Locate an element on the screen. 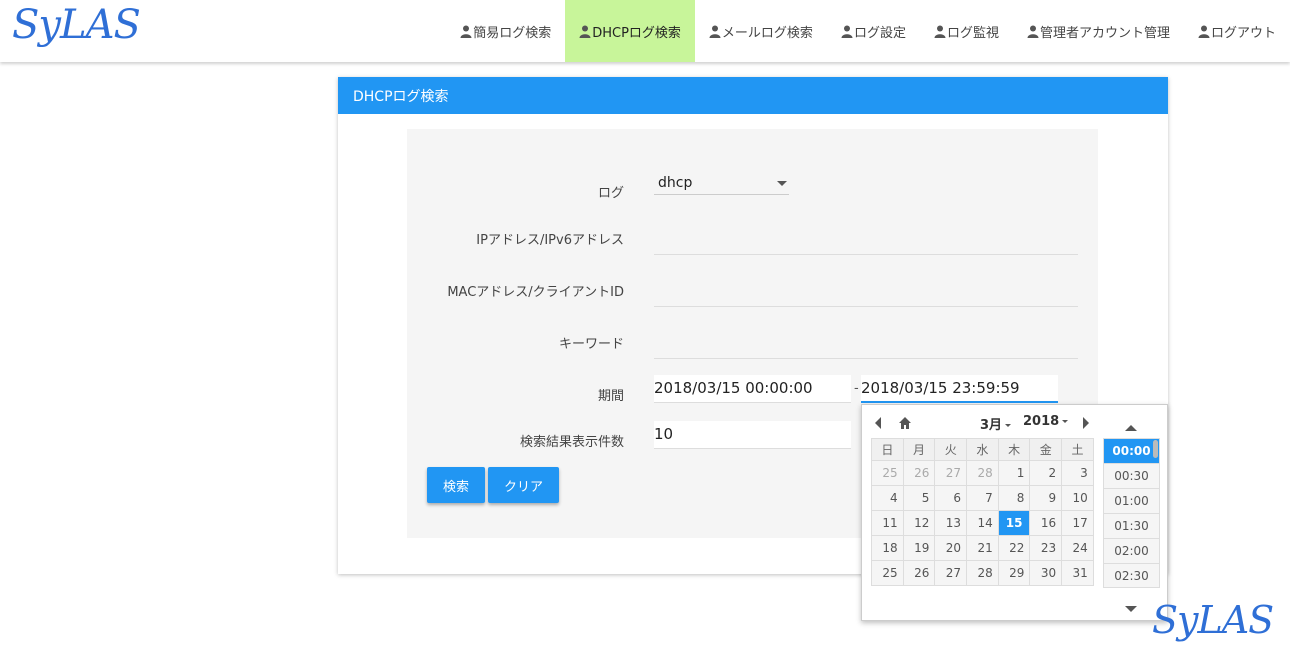  month-select: 3月 is located at coordinates (996, 423).